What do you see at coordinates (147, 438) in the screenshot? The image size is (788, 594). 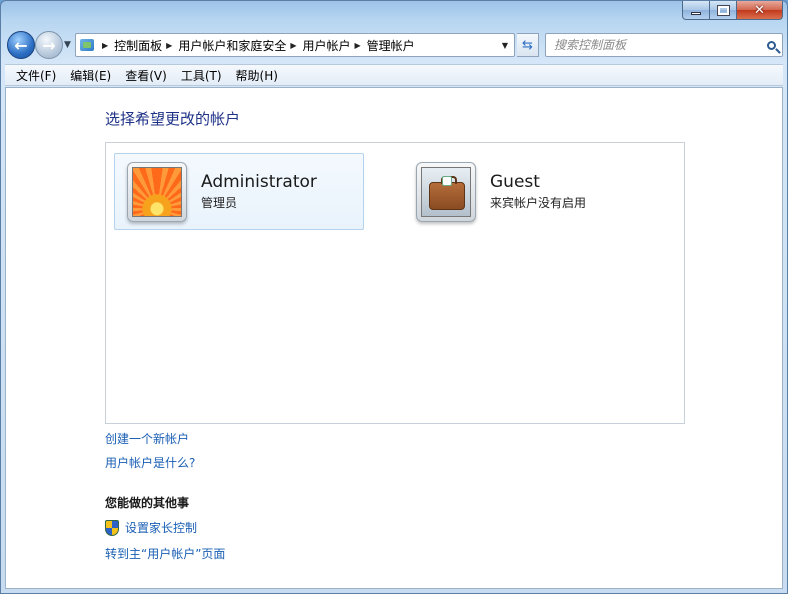 I see `create-account-link: 创建一个新帐户` at bounding box center [147, 438].